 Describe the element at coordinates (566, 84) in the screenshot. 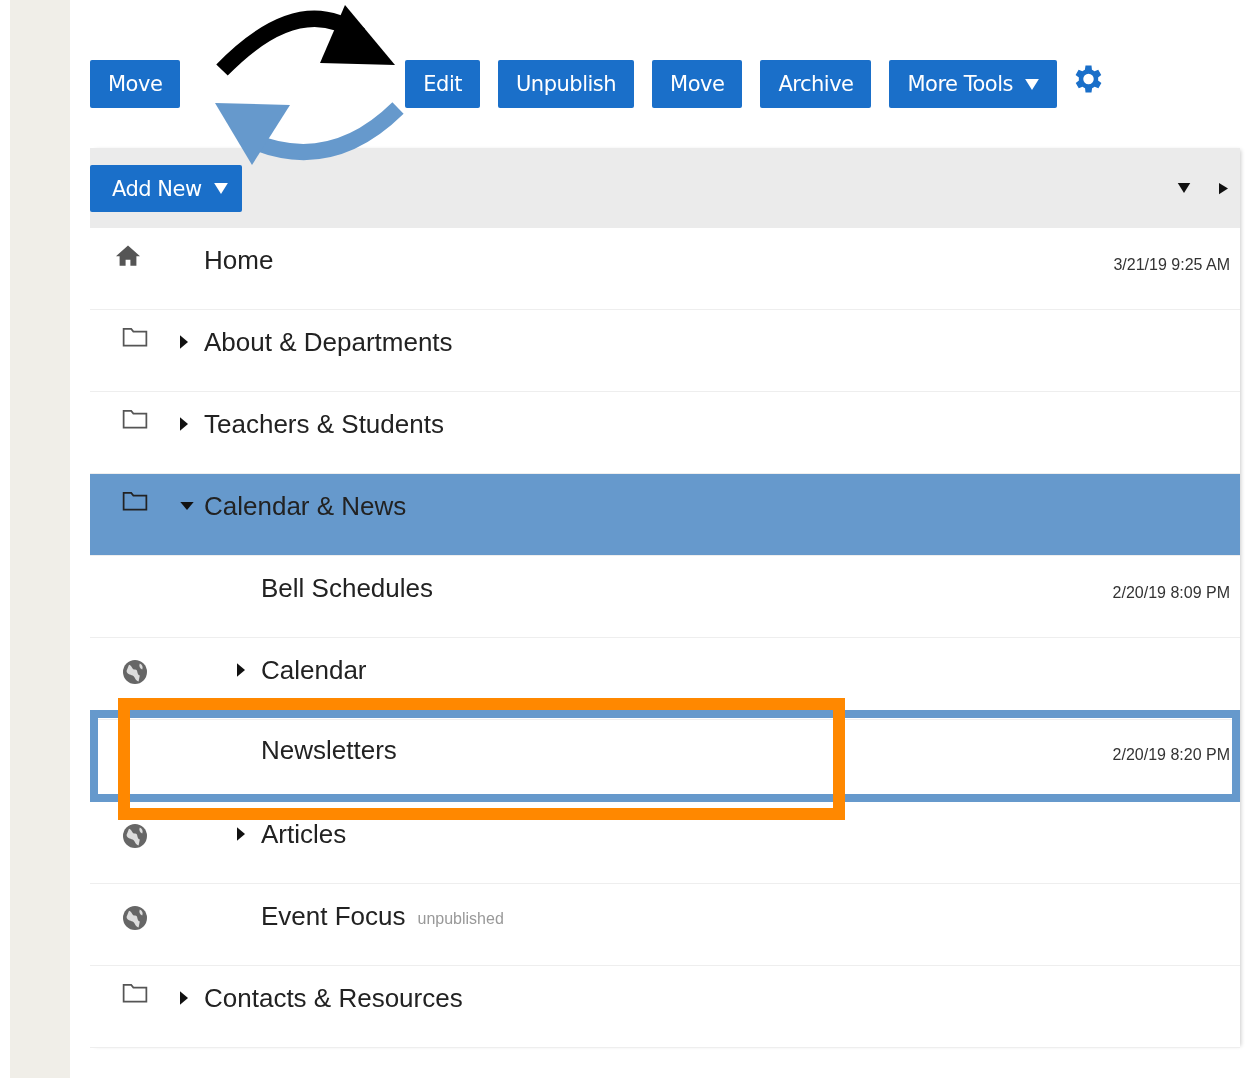

I see `toolbar-button: Unpublish` at that location.